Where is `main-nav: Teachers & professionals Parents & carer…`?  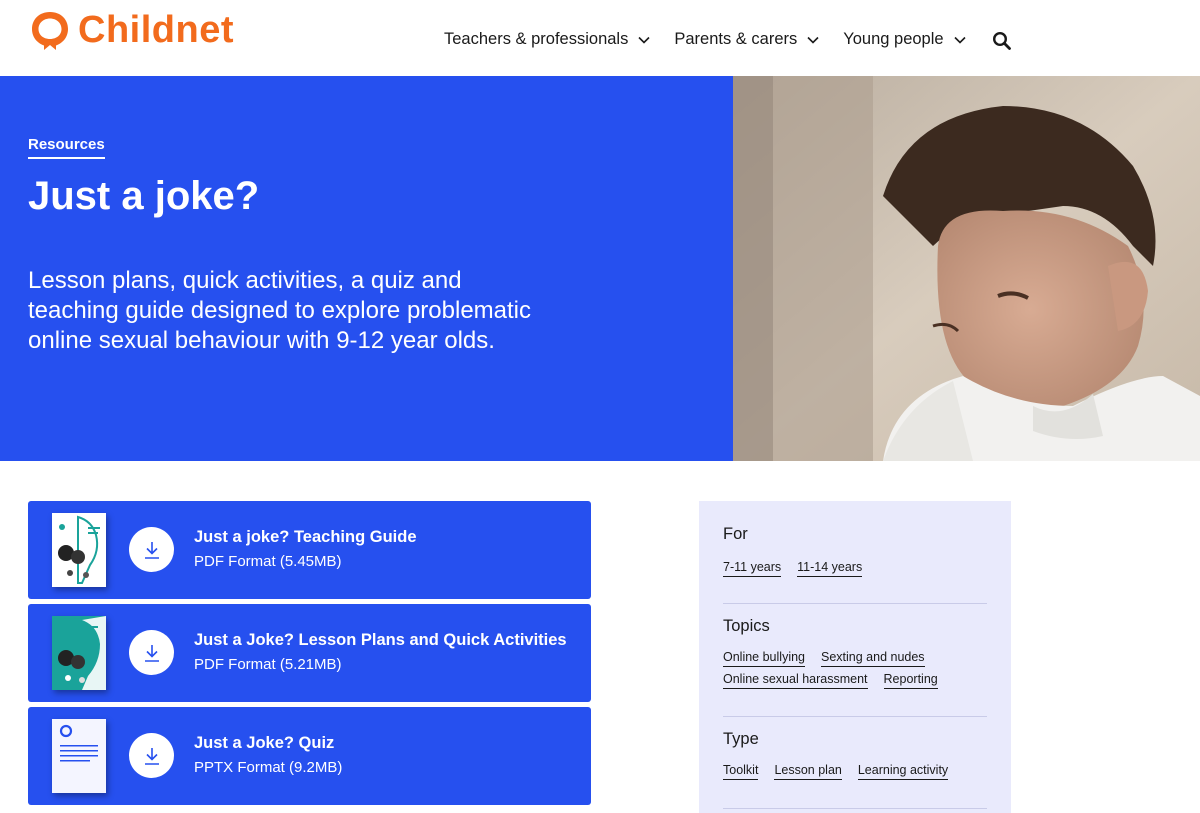 main-nav: Teachers & professionals Parents & carer… is located at coordinates (717, 39).